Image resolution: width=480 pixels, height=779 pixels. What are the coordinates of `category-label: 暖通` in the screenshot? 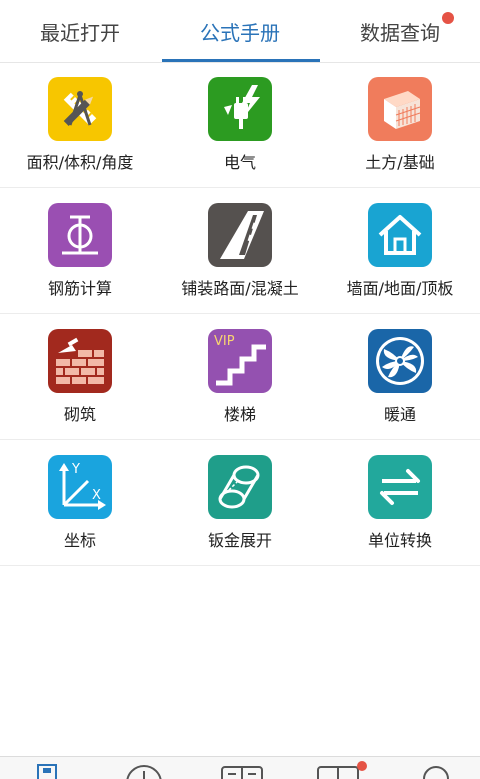 It's located at (399, 414).